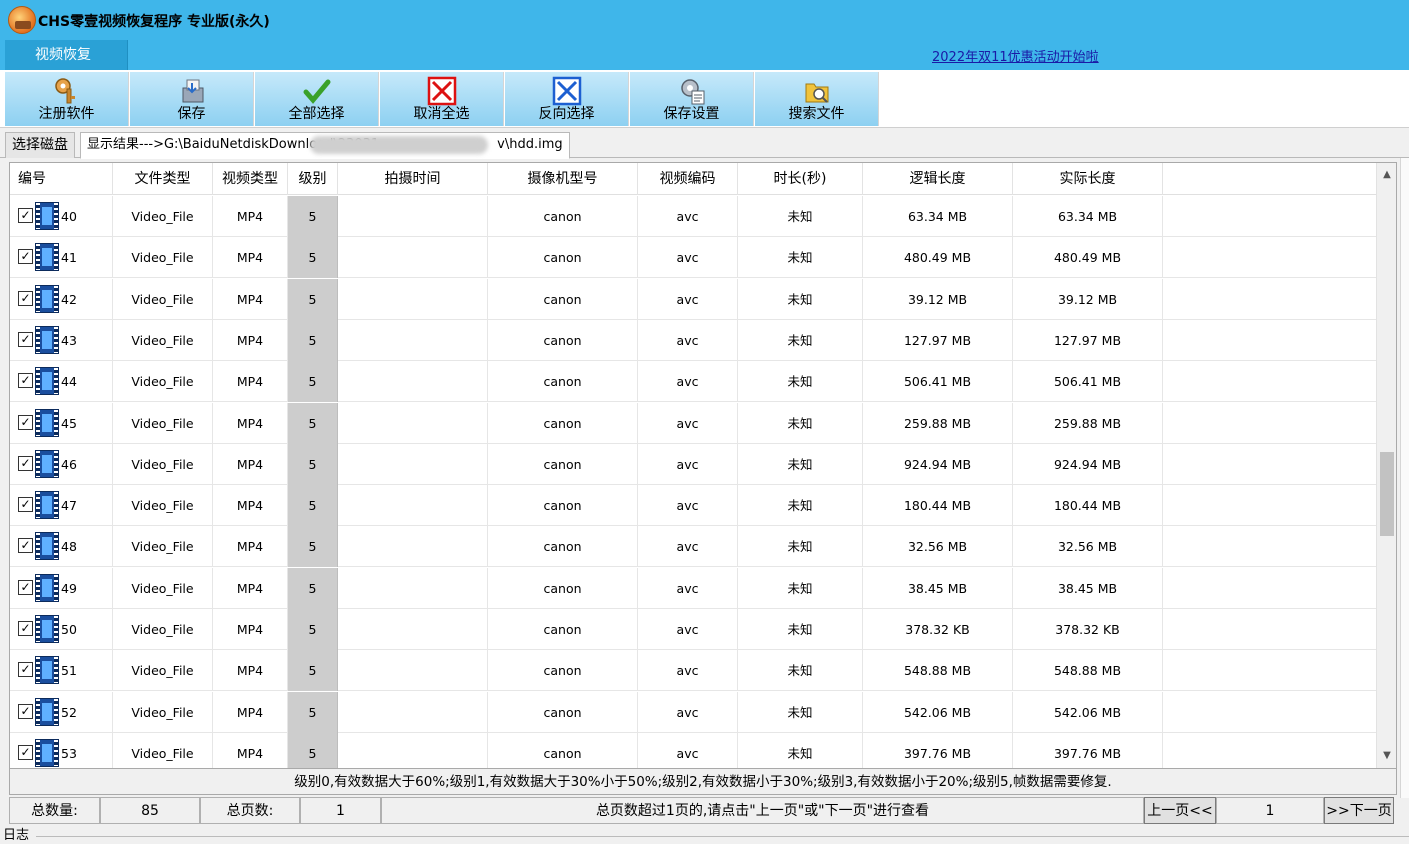 The image size is (1409, 844). What do you see at coordinates (441, 114) in the screenshot?
I see `deselect-all-label: 取消全选` at bounding box center [441, 114].